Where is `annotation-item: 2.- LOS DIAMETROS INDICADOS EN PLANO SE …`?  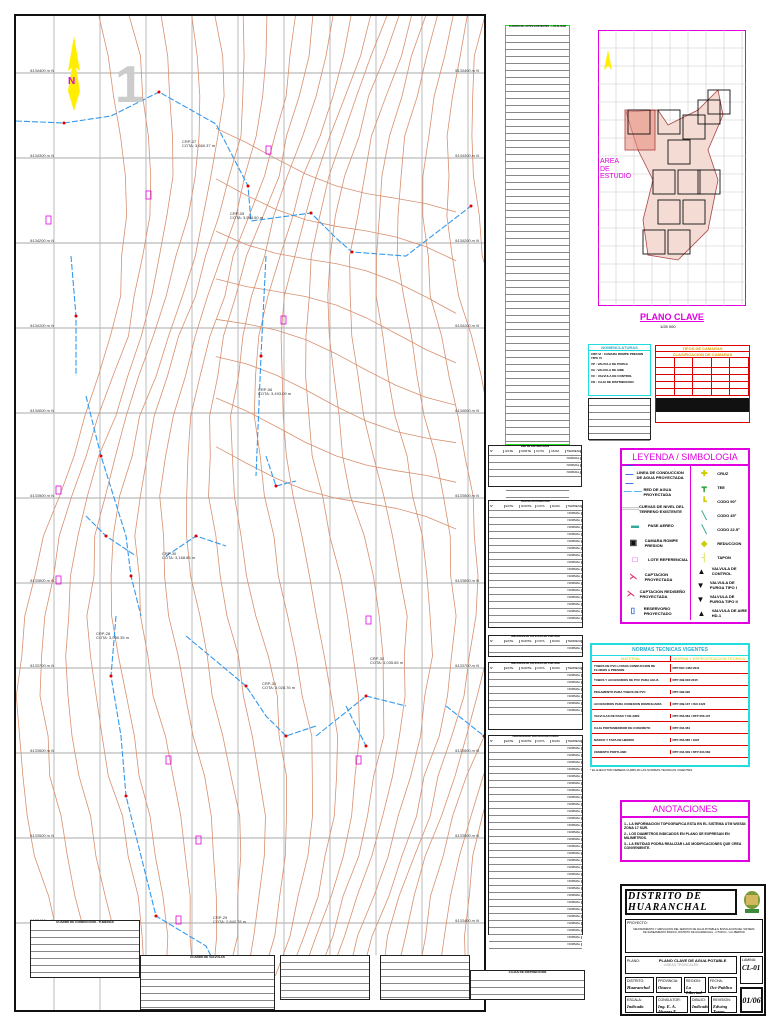 annotation-item: 2.- LOS DIAMETROS INDICADOS EN PLANO SE … is located at coordinates (677, 836).